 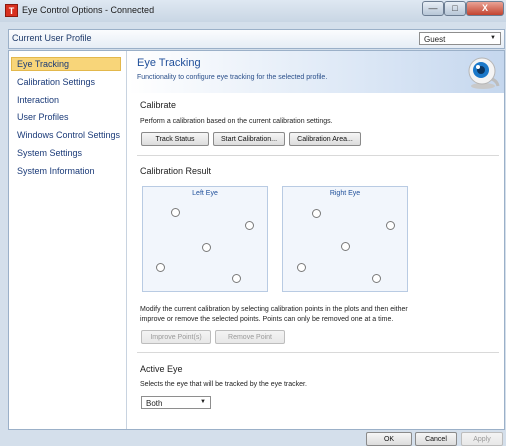 What do you see at coordinates (482, 439) in the screenshot?
I see `apply-button: Apply` at bounding box center [482, 439].